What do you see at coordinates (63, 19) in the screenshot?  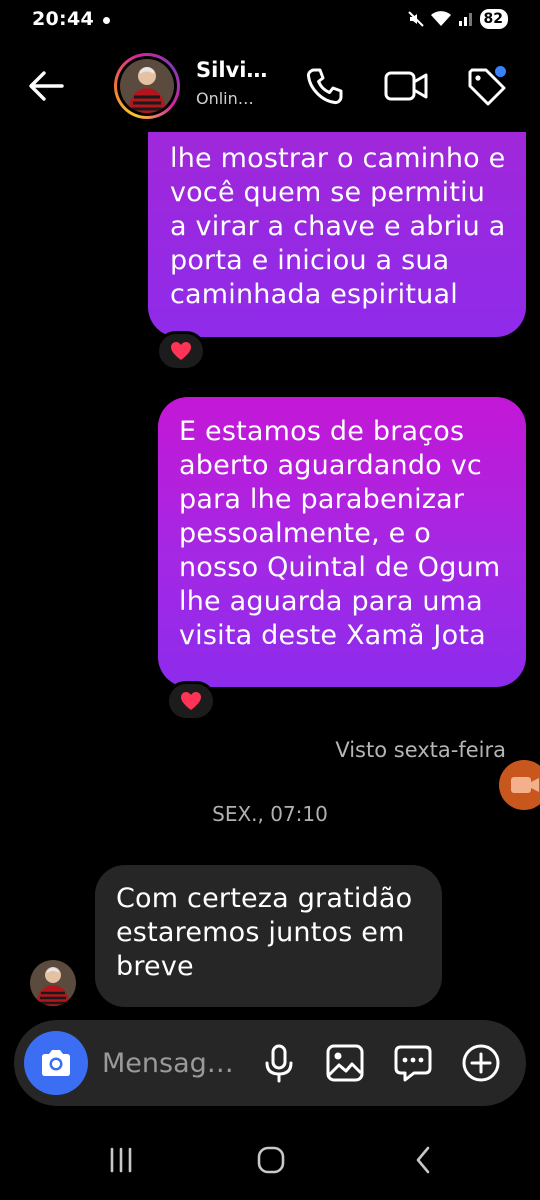 I see `status-time: 20:44` at bounding box center [63, 19].